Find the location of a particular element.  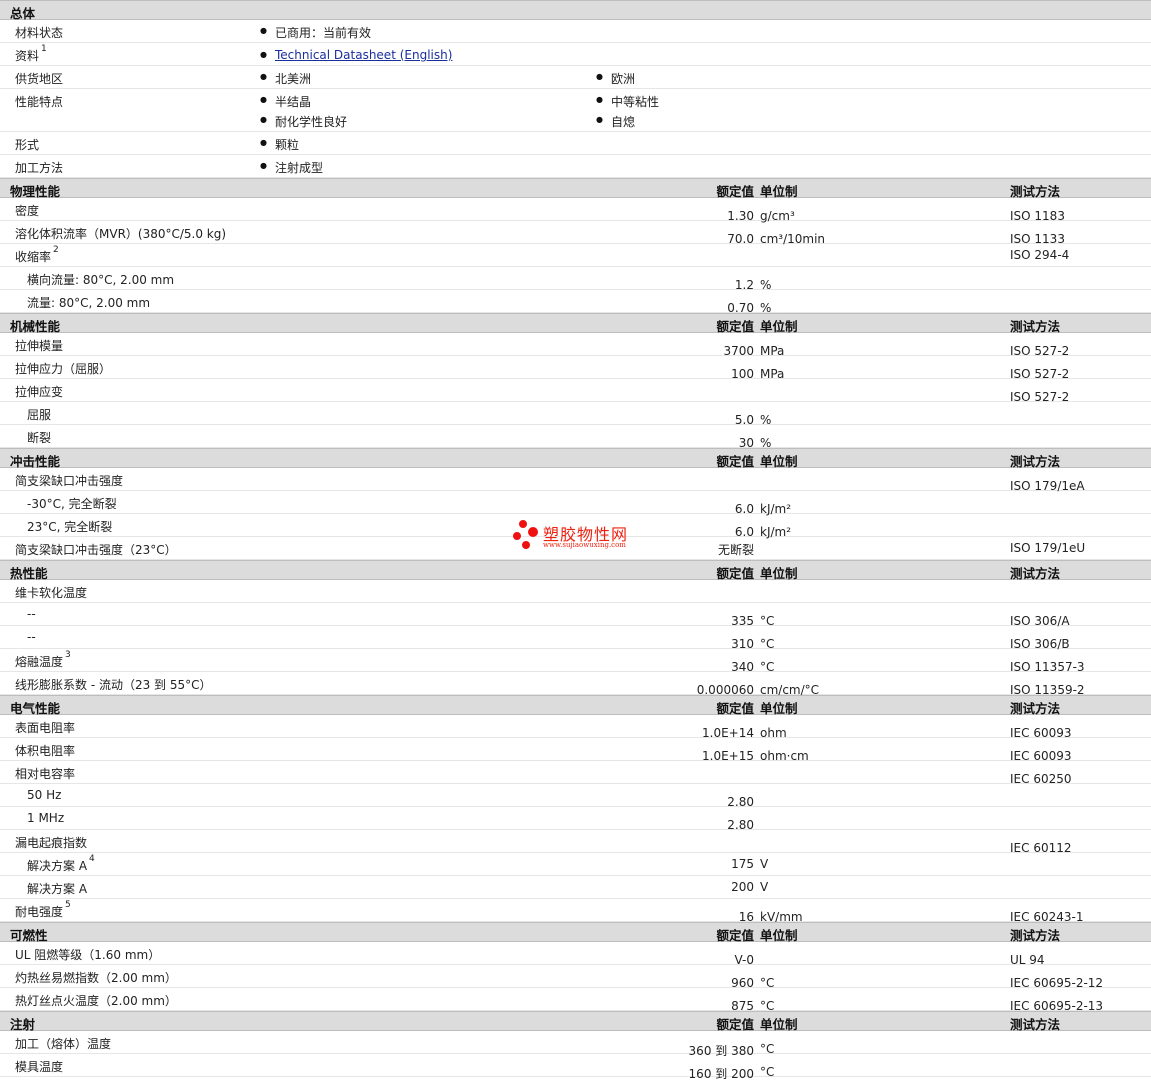

property-row: 拉伸应变 ISO 527-2 is located at coordinates (575, 391).